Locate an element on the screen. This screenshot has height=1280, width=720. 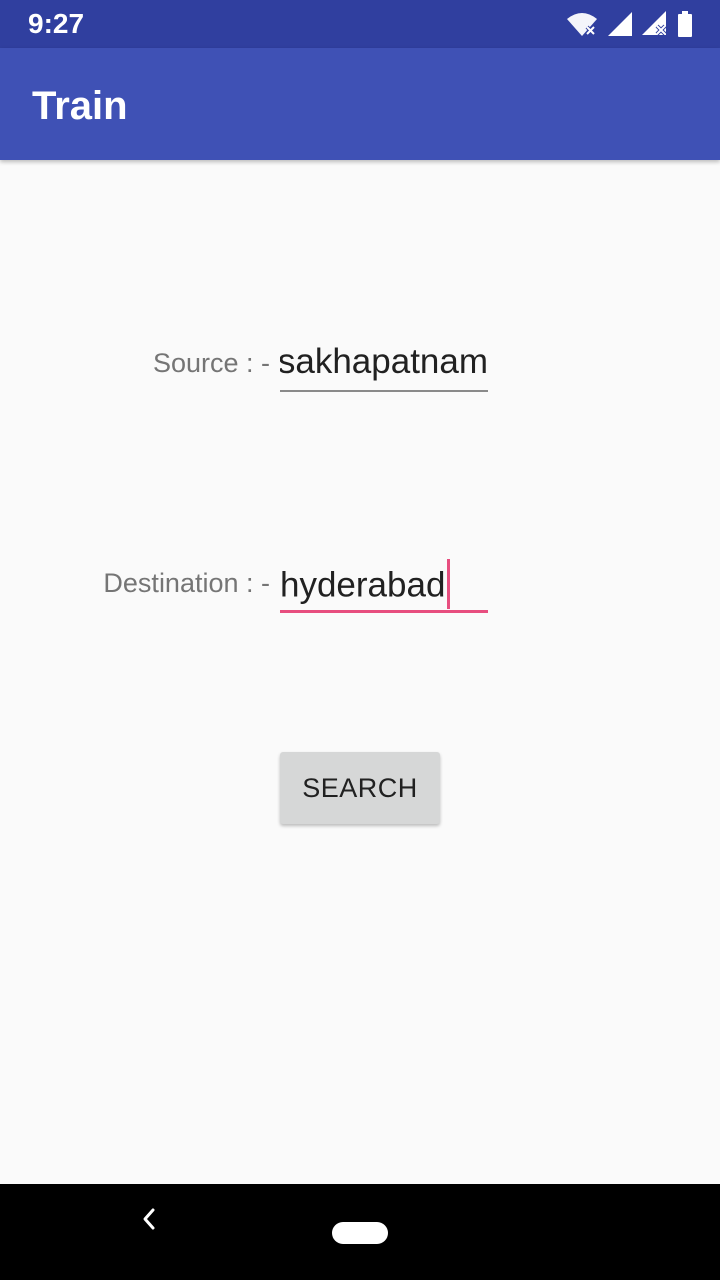
destination-input-text: hyderabad is located at coordinates (363, 585).